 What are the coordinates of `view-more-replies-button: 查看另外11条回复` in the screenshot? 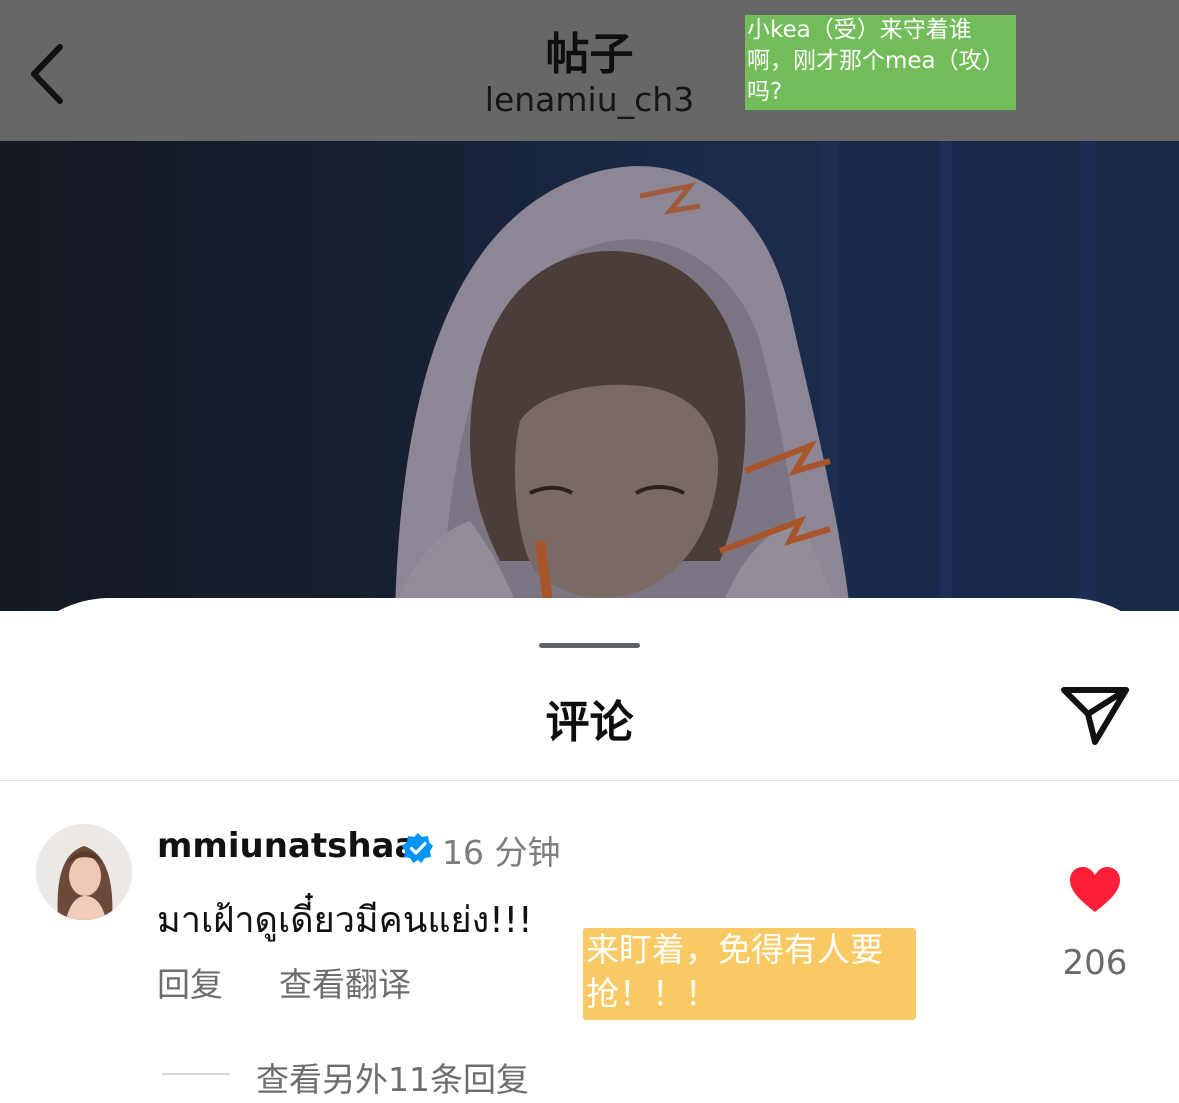 It's located at (392, 1077).